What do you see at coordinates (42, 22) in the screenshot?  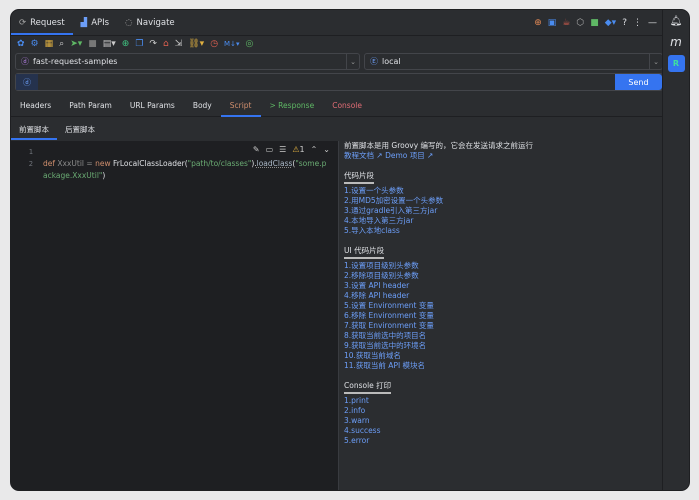 I see `tab-request: ⟳ Request` at bounding box center [42, 22].